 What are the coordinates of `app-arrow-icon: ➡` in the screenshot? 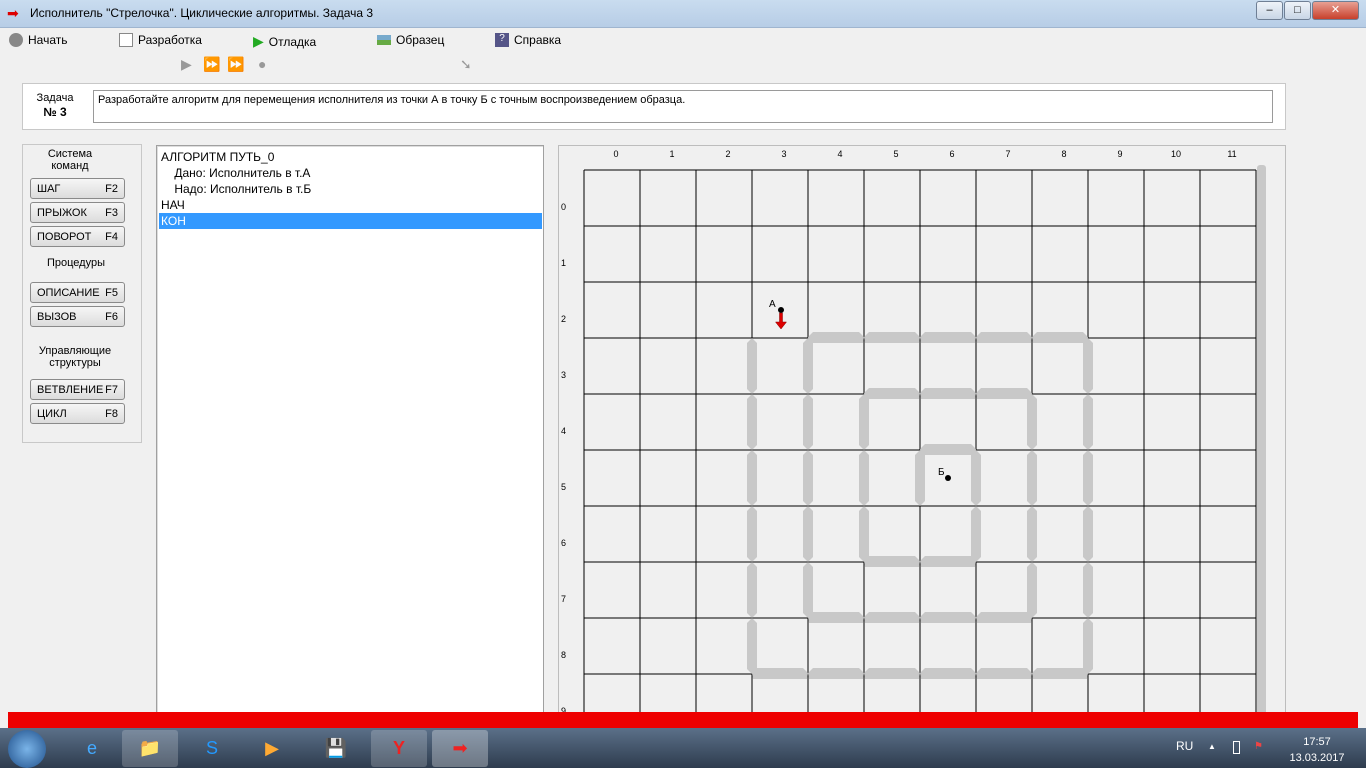 It's located at (13, 13).